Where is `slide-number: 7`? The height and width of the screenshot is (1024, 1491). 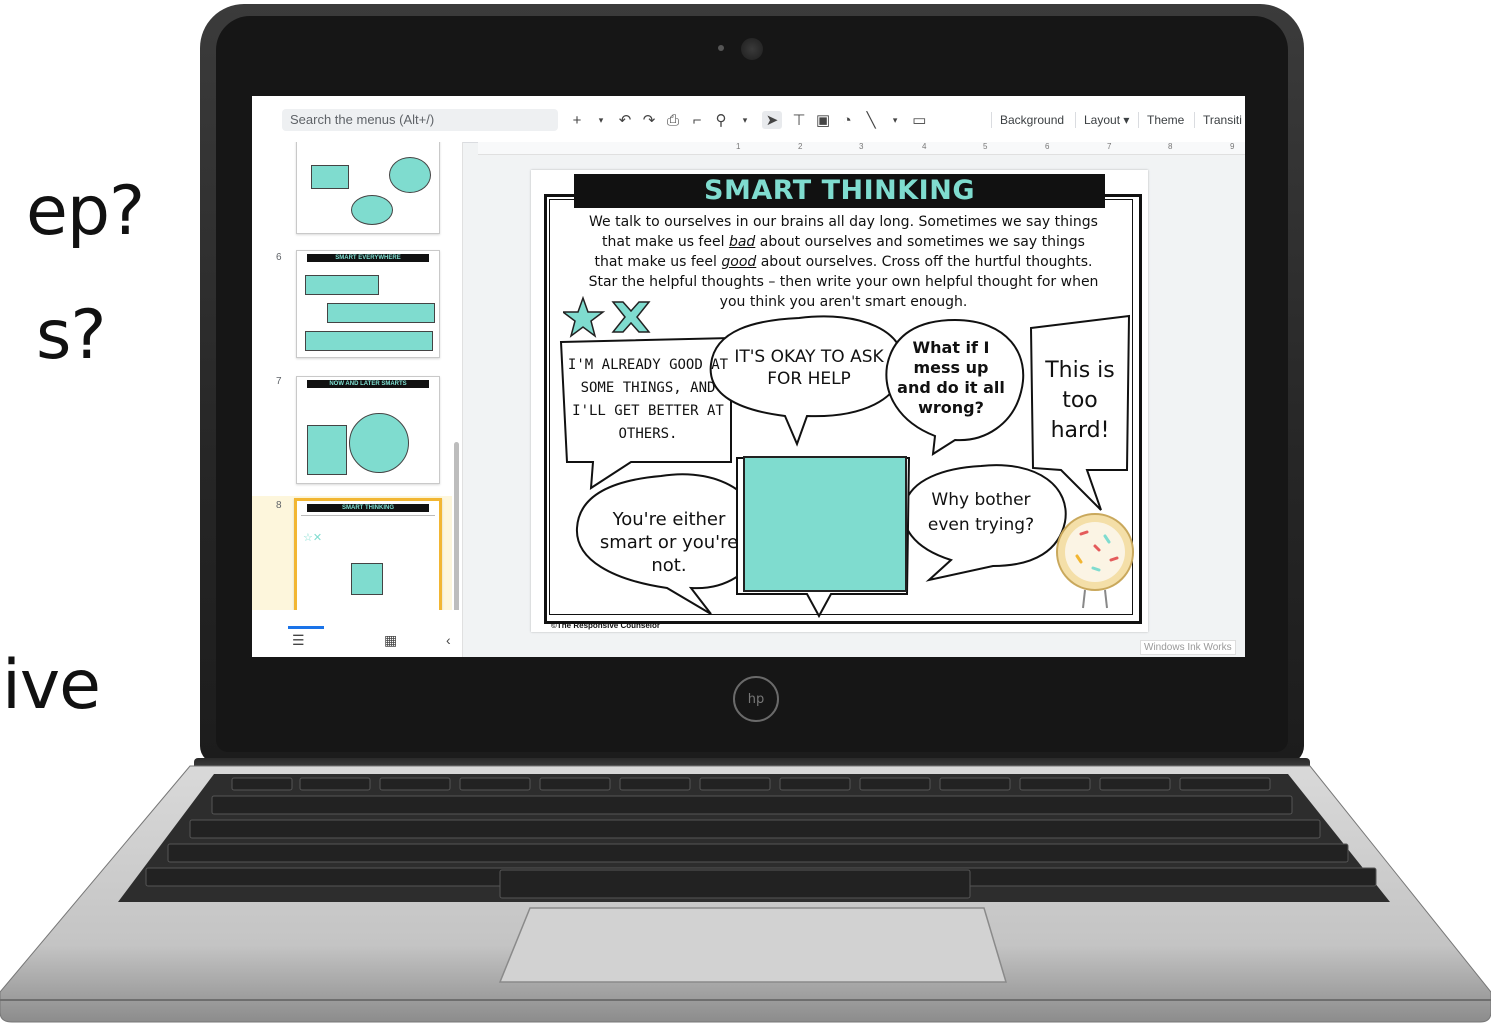 slide-number: 7 is located at coordinates (279, 381).